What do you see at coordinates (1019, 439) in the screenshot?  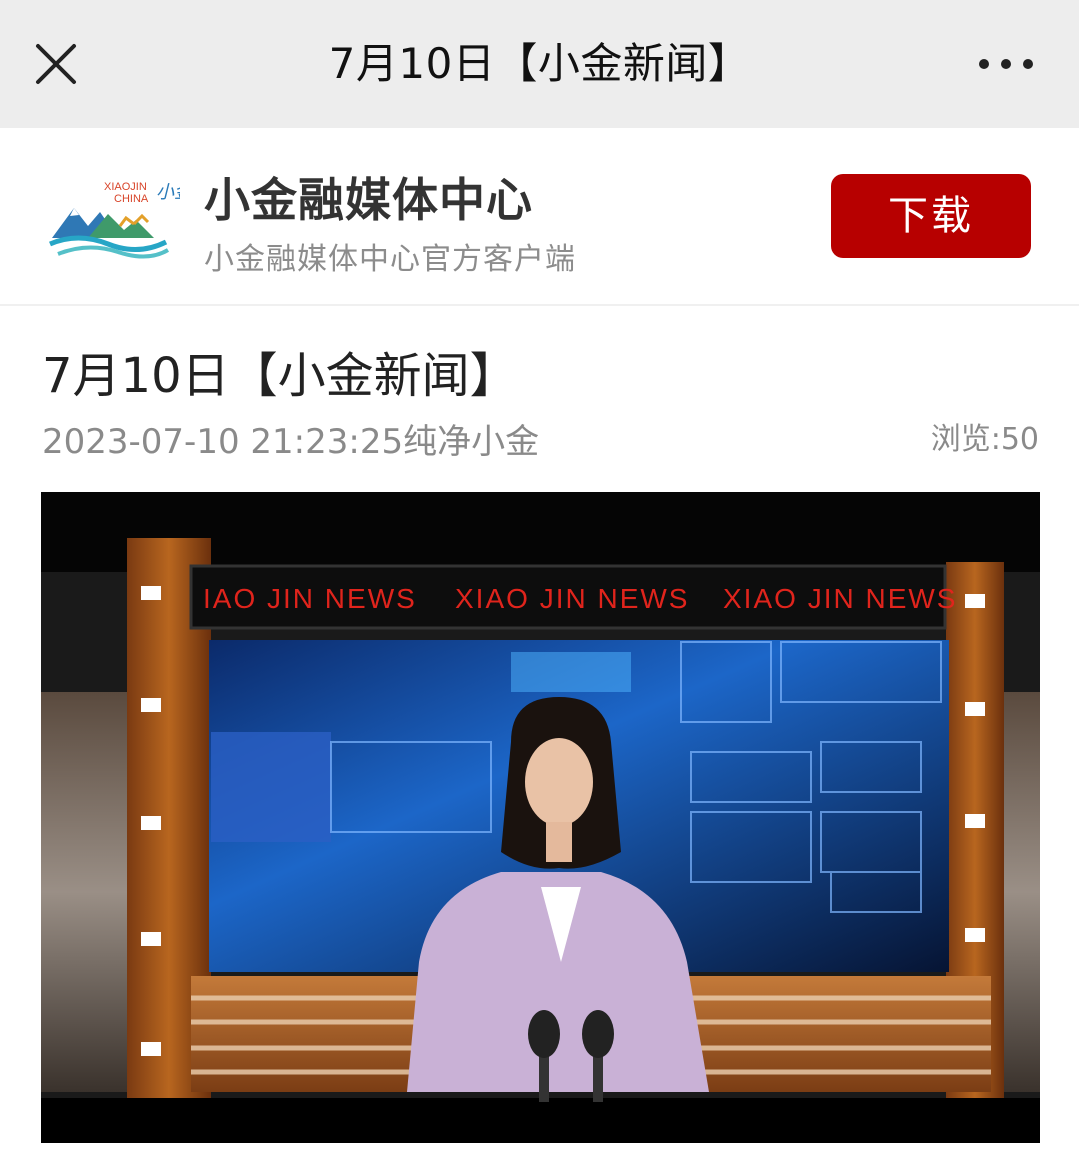 I see `views-number: 50` at bounding box center [1019, 439].